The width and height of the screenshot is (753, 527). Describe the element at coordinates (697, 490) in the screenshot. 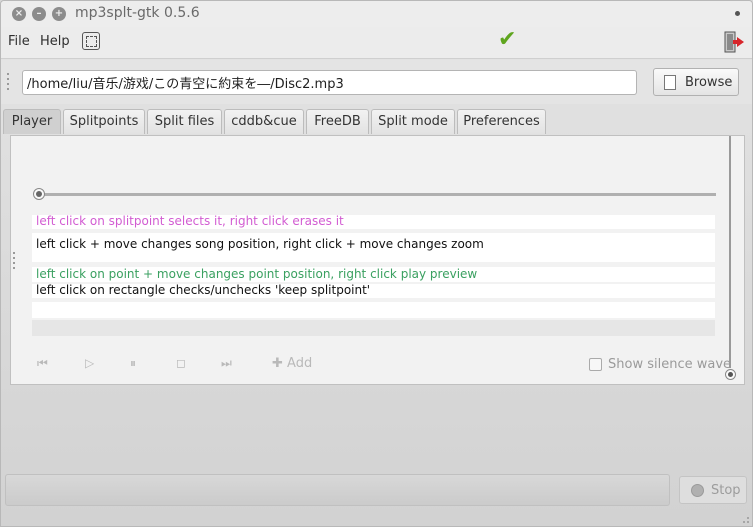

I see `stop-icon` at that location.